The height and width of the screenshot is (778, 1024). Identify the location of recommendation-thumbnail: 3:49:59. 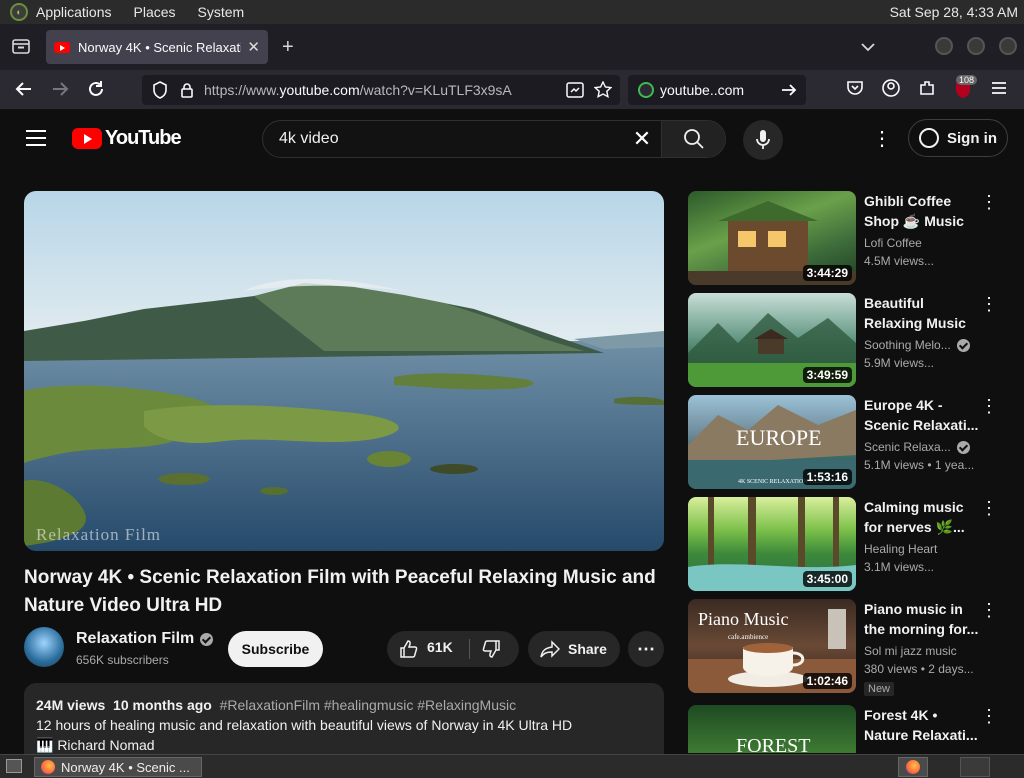
(772, 340).